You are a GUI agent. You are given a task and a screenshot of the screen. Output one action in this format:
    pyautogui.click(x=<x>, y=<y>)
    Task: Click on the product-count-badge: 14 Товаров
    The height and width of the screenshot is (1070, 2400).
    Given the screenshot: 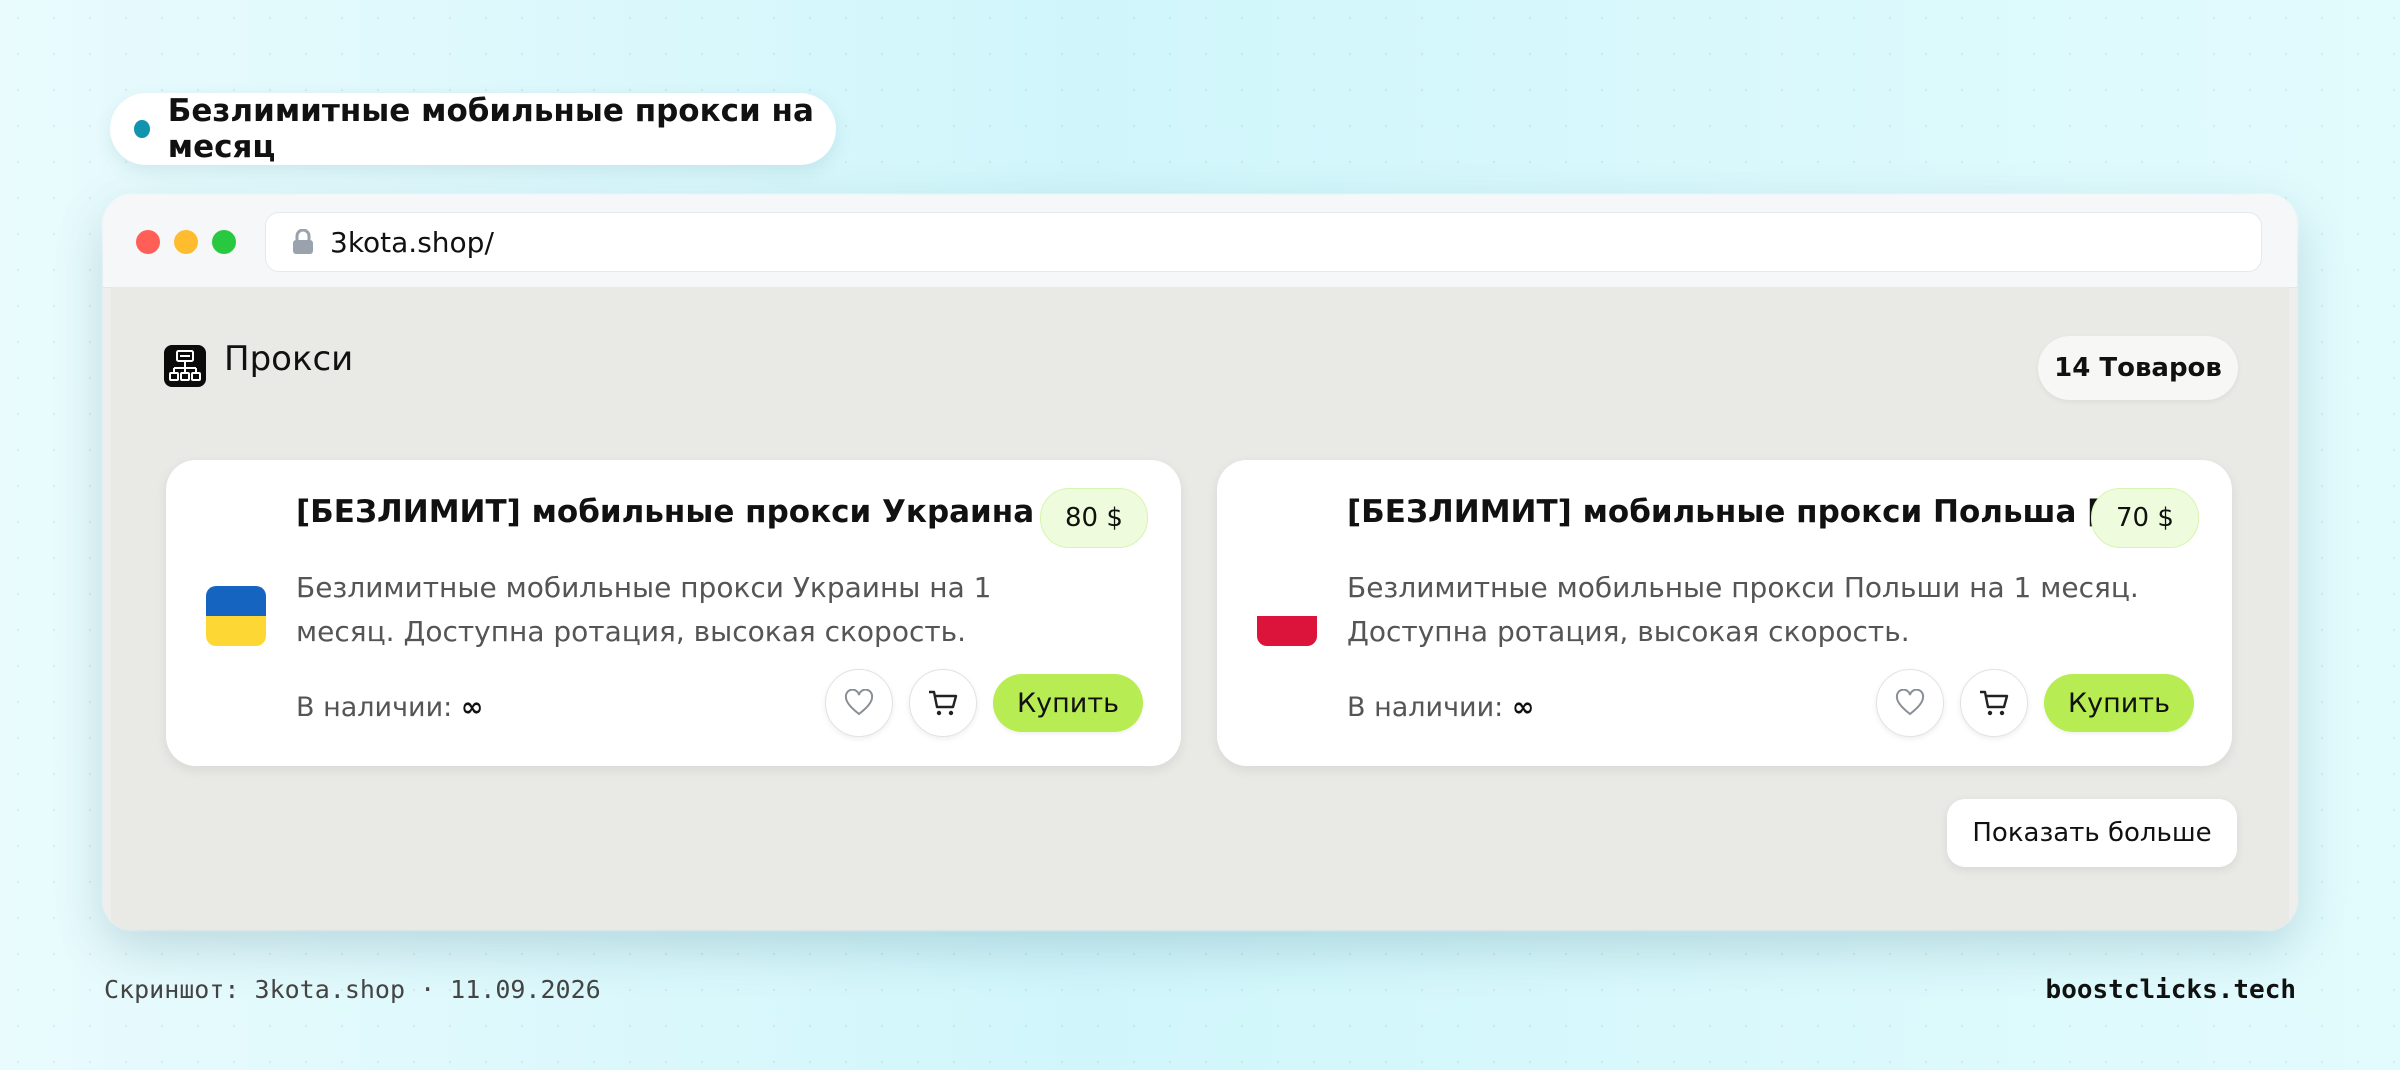 What is the action you would take?
    pyautogui.click(x=2138, y=368)
    